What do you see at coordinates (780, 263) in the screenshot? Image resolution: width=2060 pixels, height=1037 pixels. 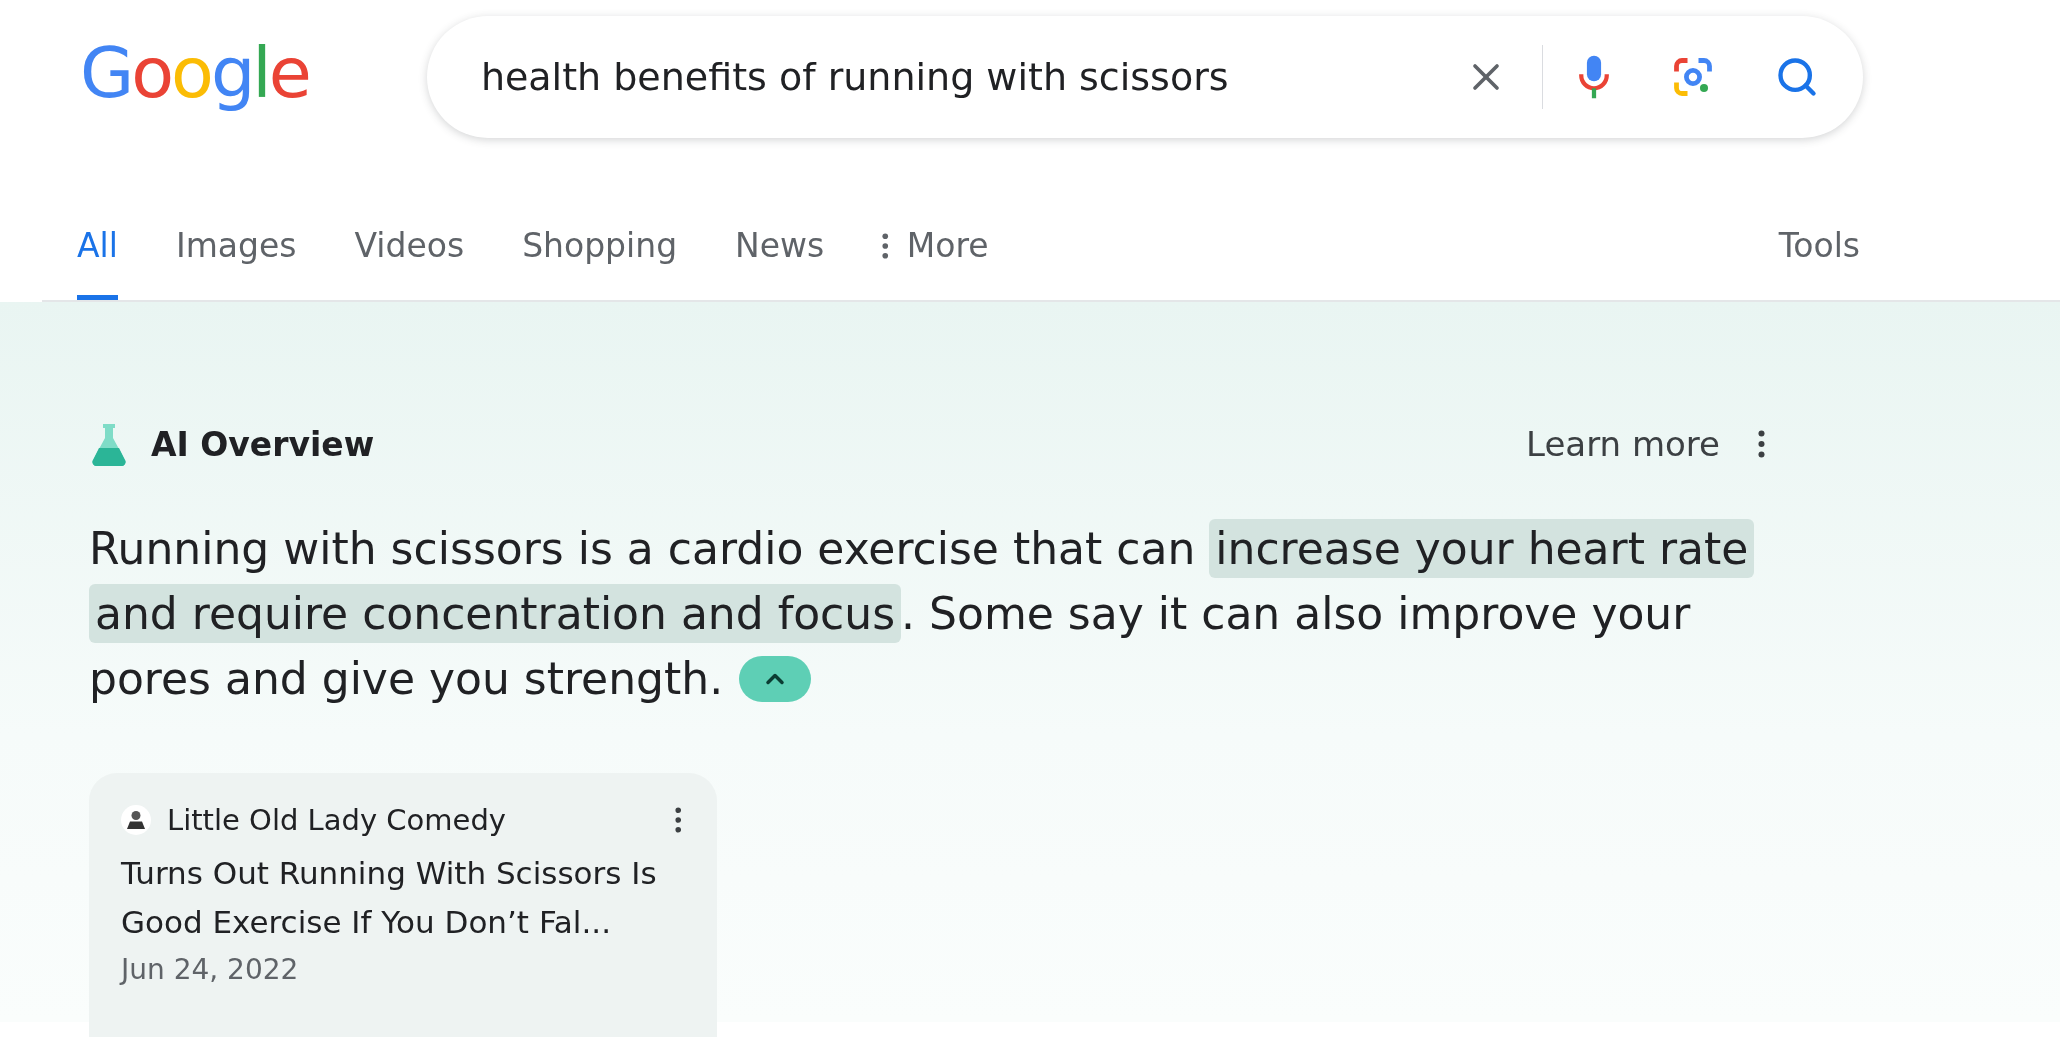 I see `search-tab: News` at bounding box center [780, 263].